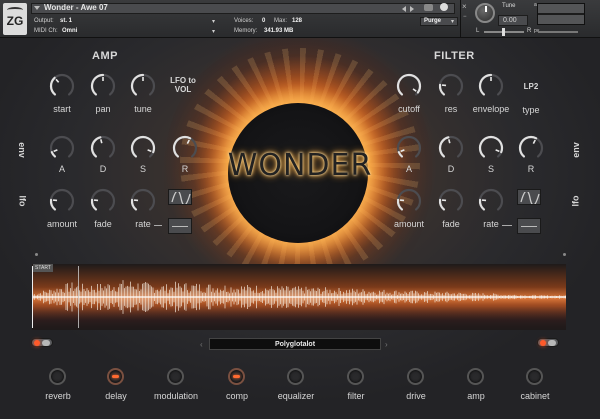 This screenshot has width=600, height=419. I want to click on amp-lfo-sync-button, so click(180, 226).